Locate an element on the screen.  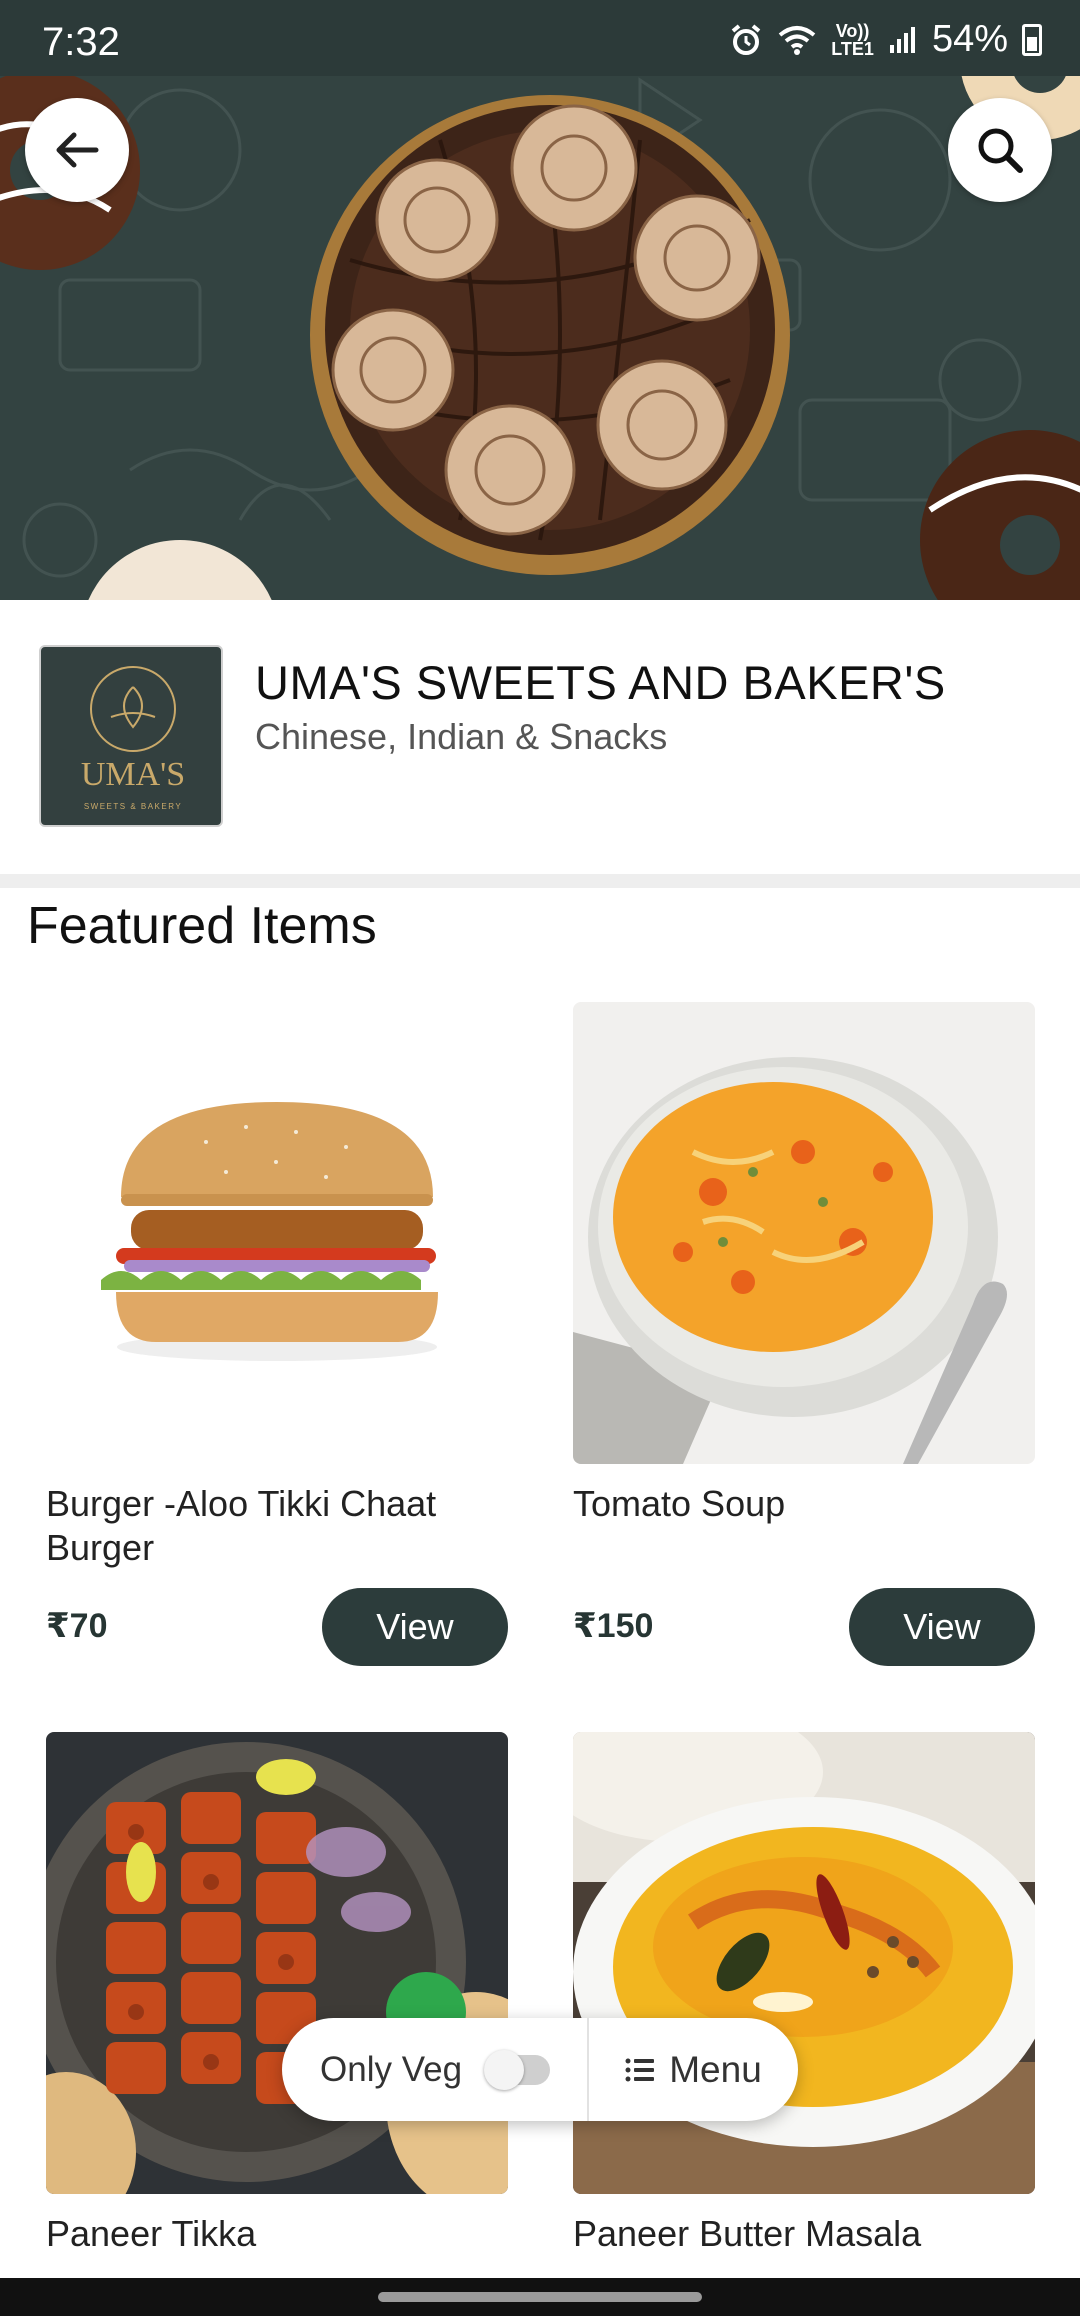
item-image-burger is located at coordinates (277, 1233).